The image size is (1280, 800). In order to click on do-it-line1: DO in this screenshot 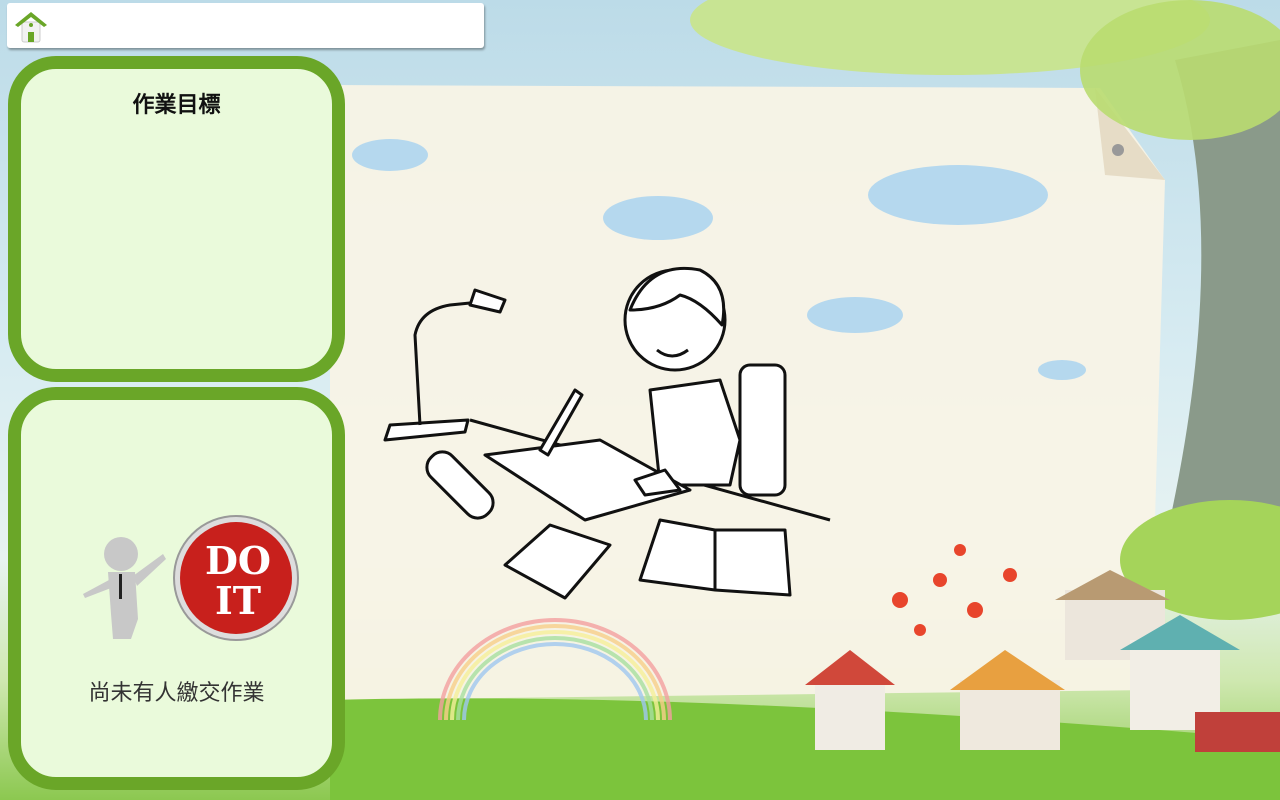, I will do `click(238, 560)`.